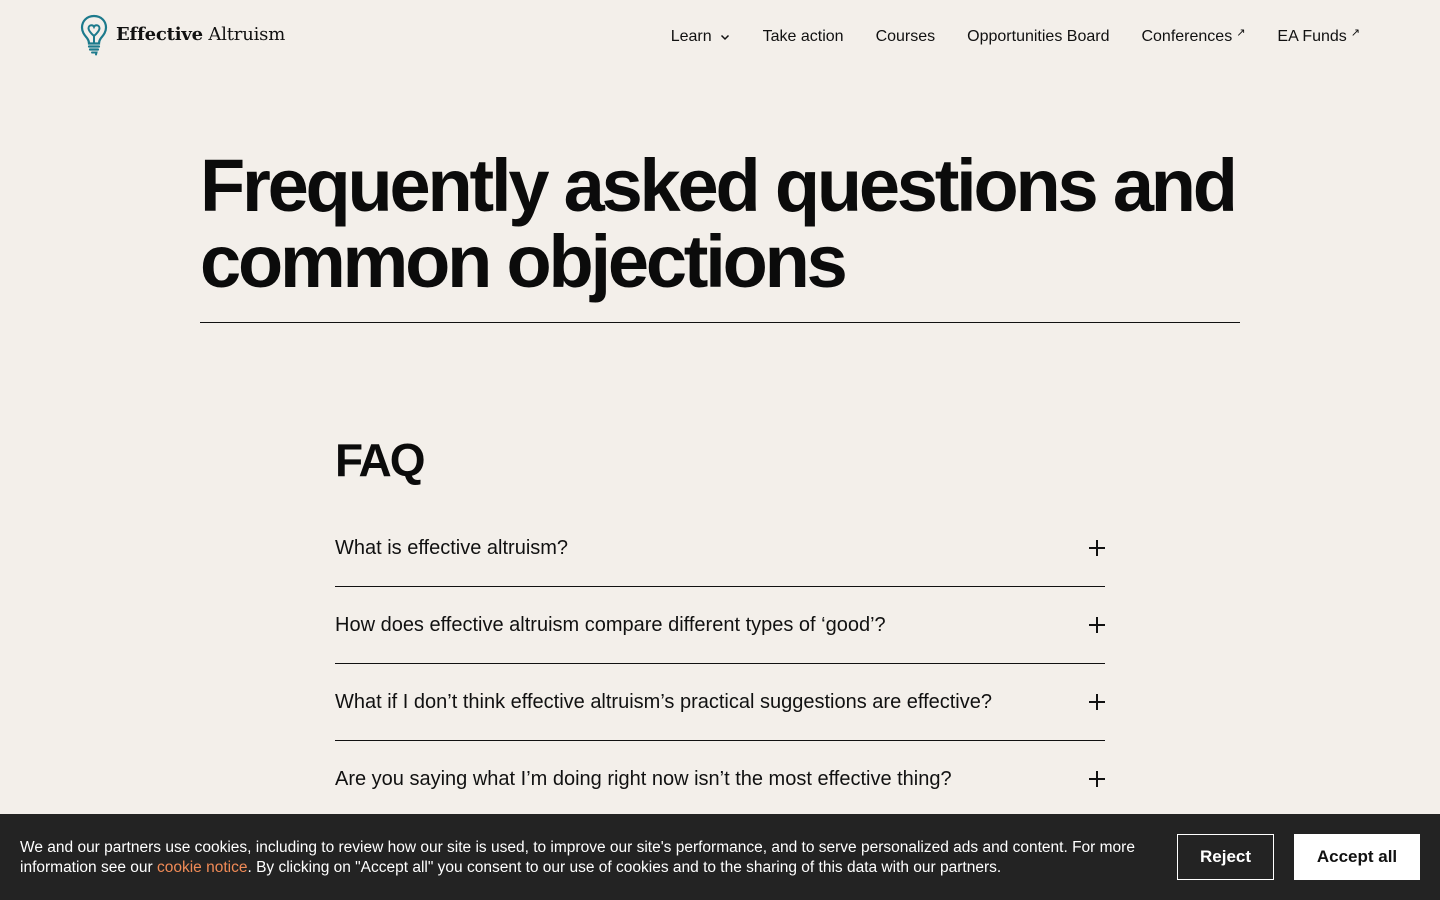  What do you see at coordinates (1312, 36) in the screenshot?
I see `nav-item-label: EA Funds` at bounding box center [1312, 36].